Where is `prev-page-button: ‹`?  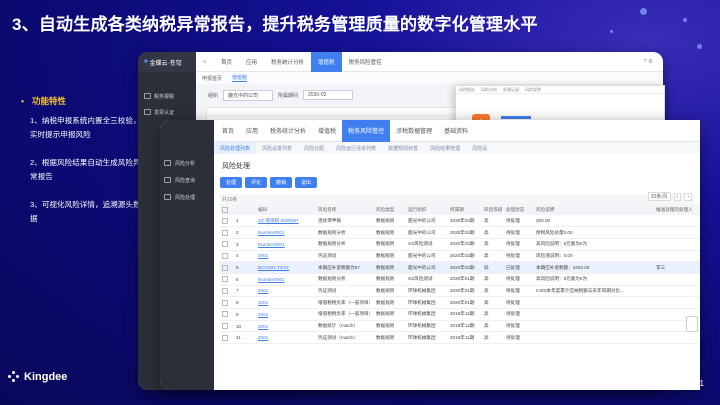
prev-page-button: ‹ is located at coordinates (677, 196).